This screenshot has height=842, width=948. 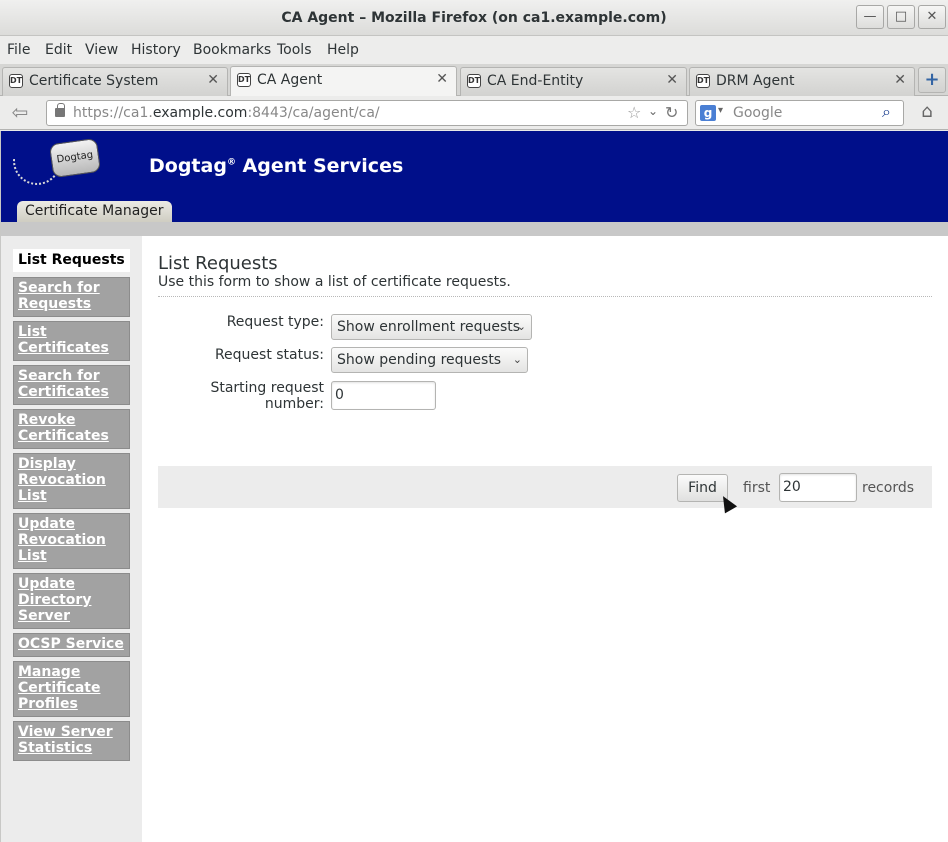 What do you see at coordinates (275, 322) in the screenshot?
I see `request-type-label: Request type:` at bounding box center [275, 322].